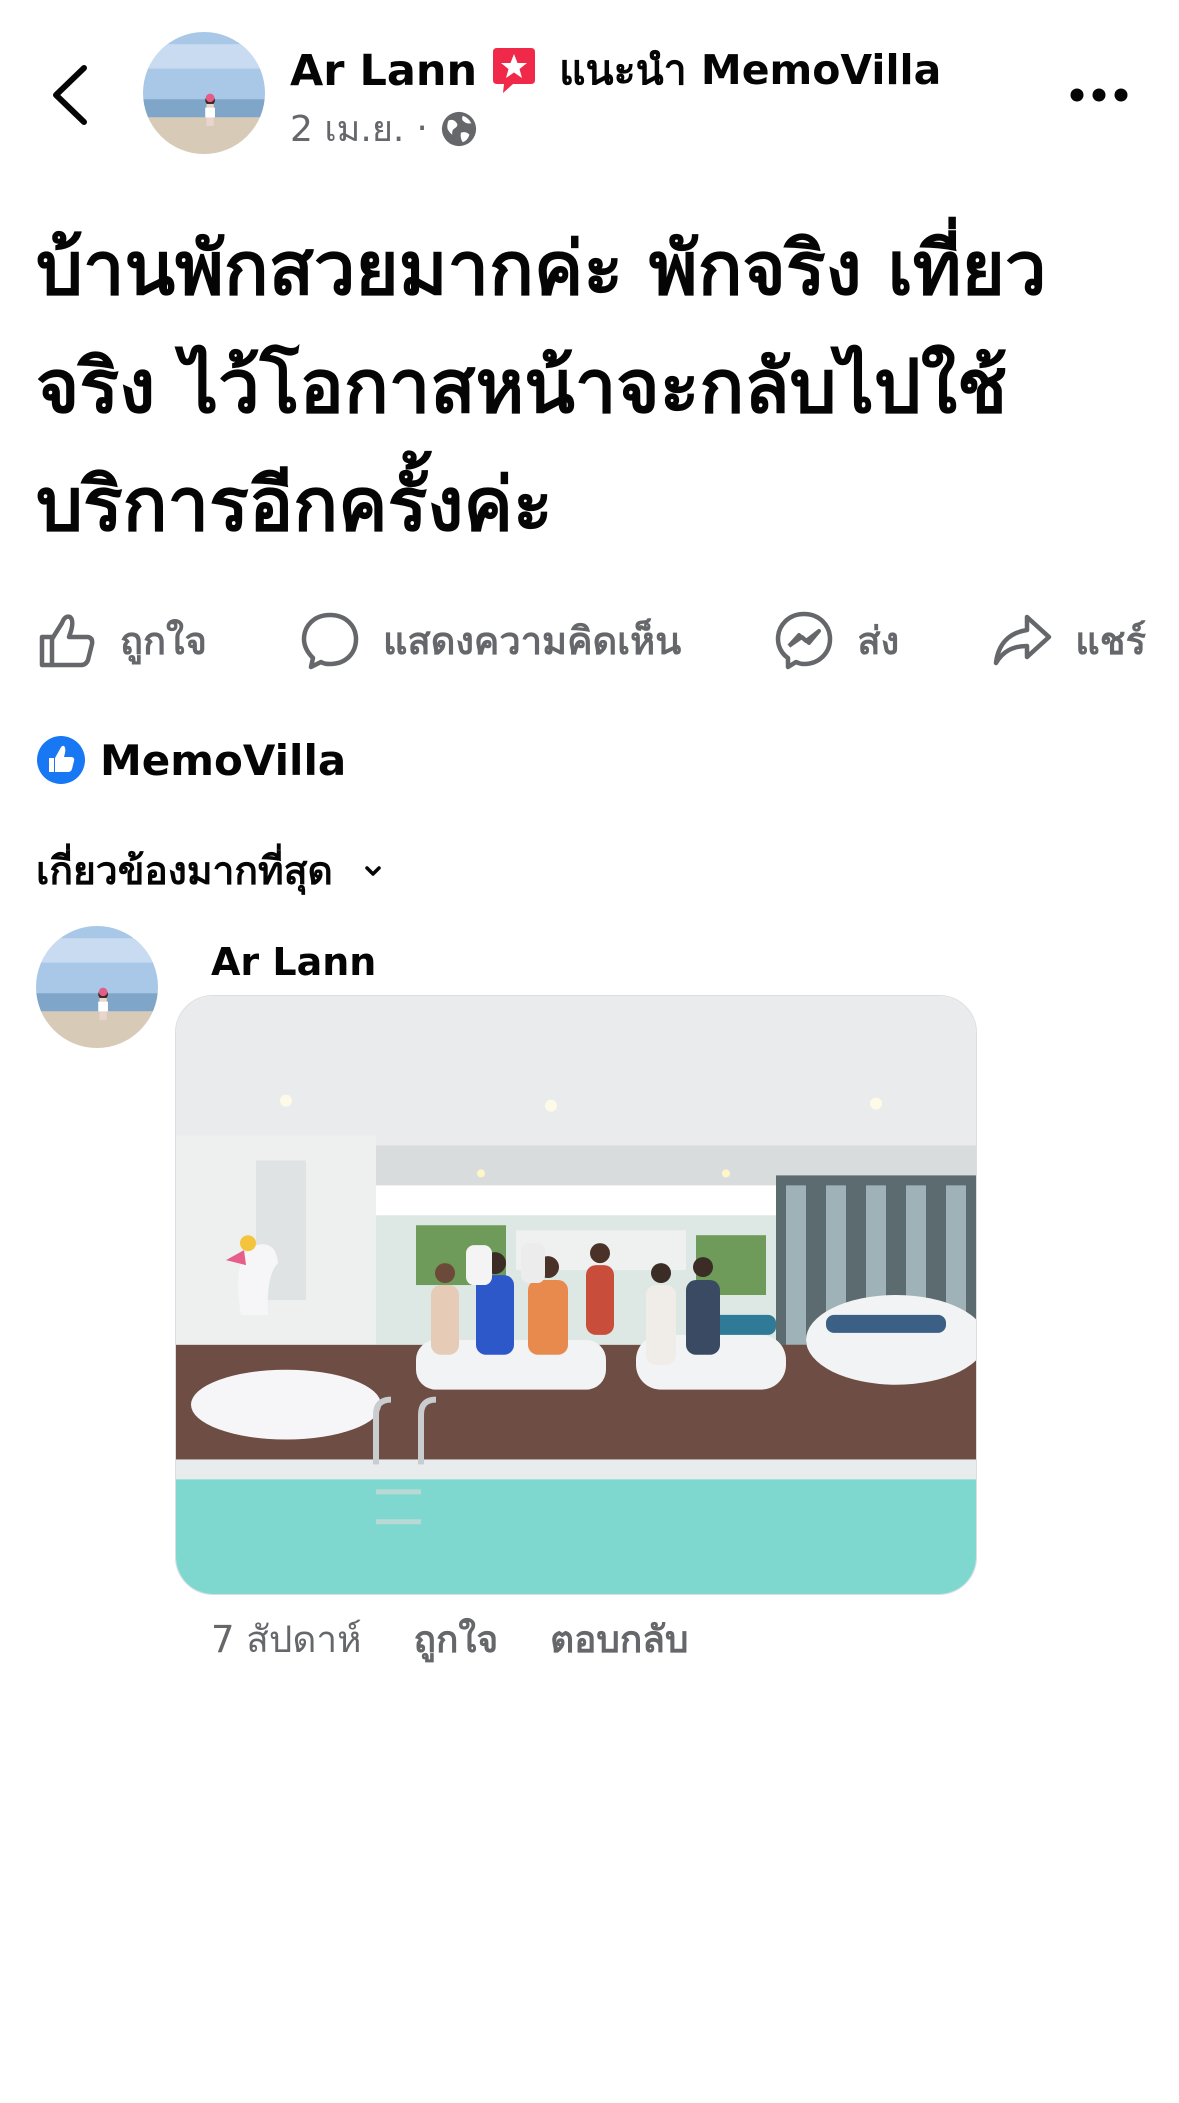 The image size is (1179, 2103). What do you see at coordinates (97, 987) in the screenshot?
I see `commenter-avatar` at bounding box center [97, 987].